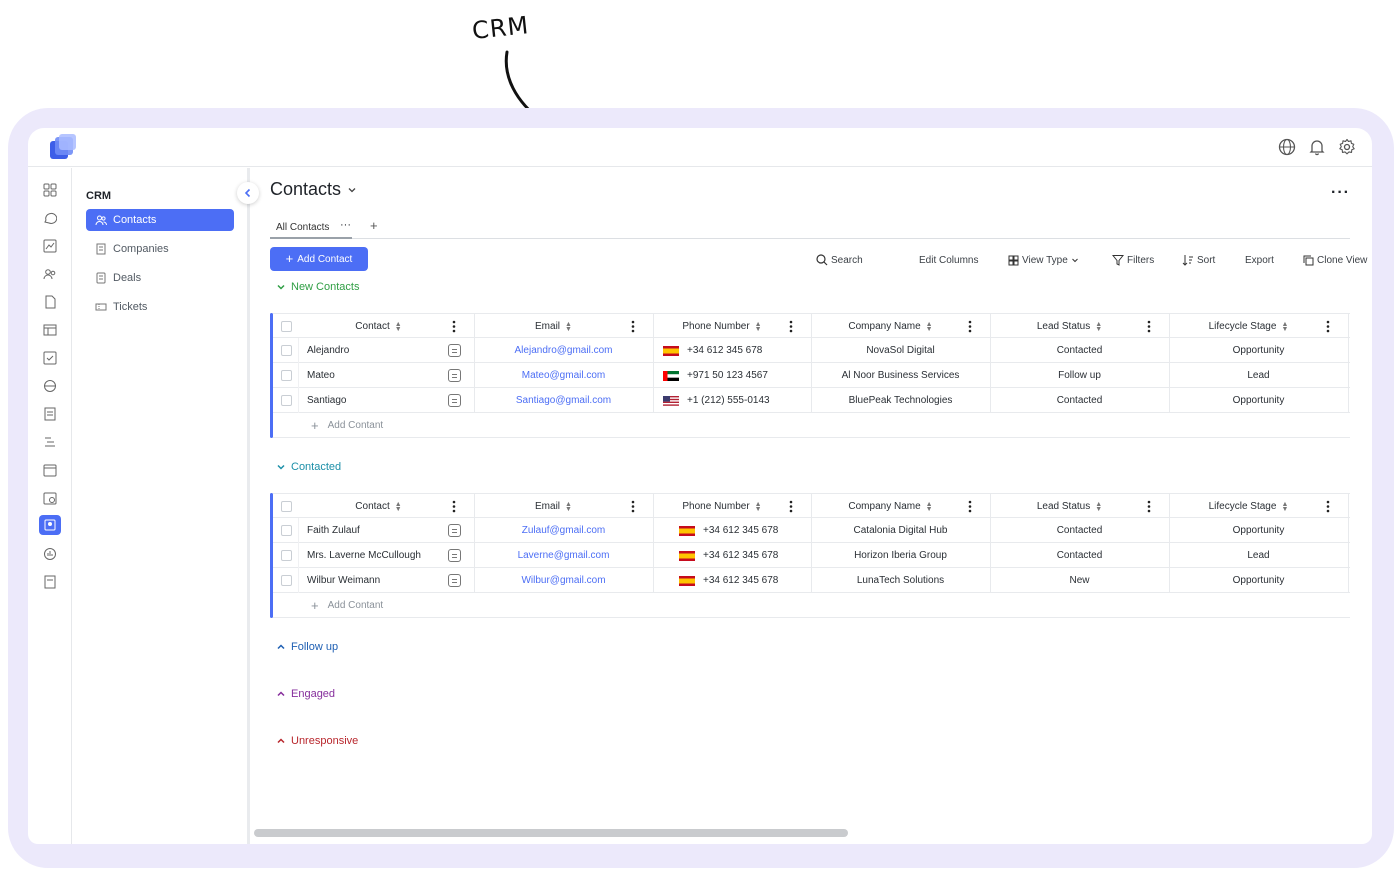  I want to click on contact-email: Zulauf@gmail.com, so click(563, 530).